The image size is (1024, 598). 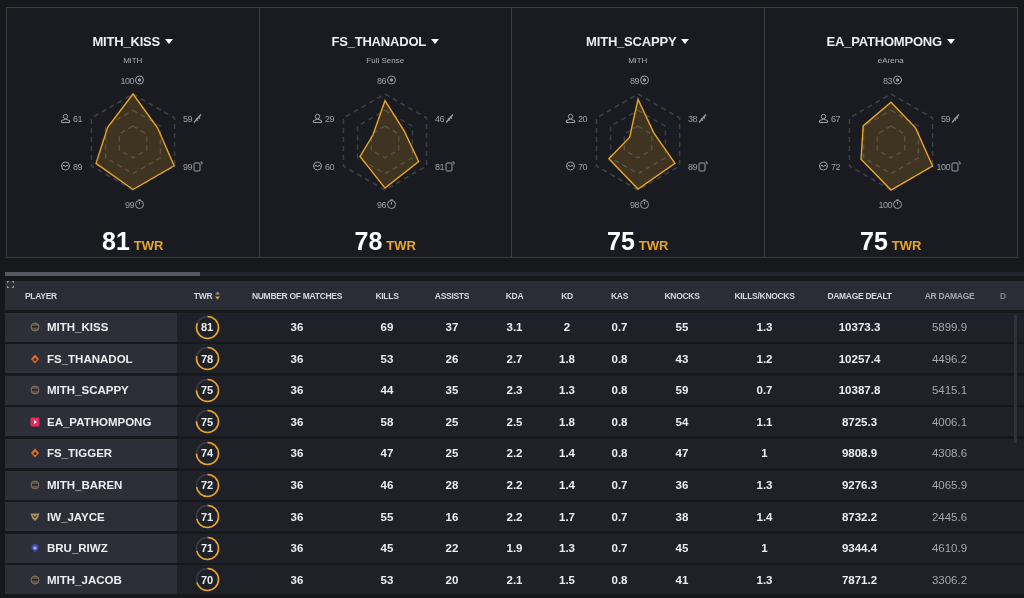 I want to click on table-row: IW_JAYCE 71 36 55 16 2.2 1.7 0.7 38 1.4 8732.2 2445.6, so click(x=514, y=517).